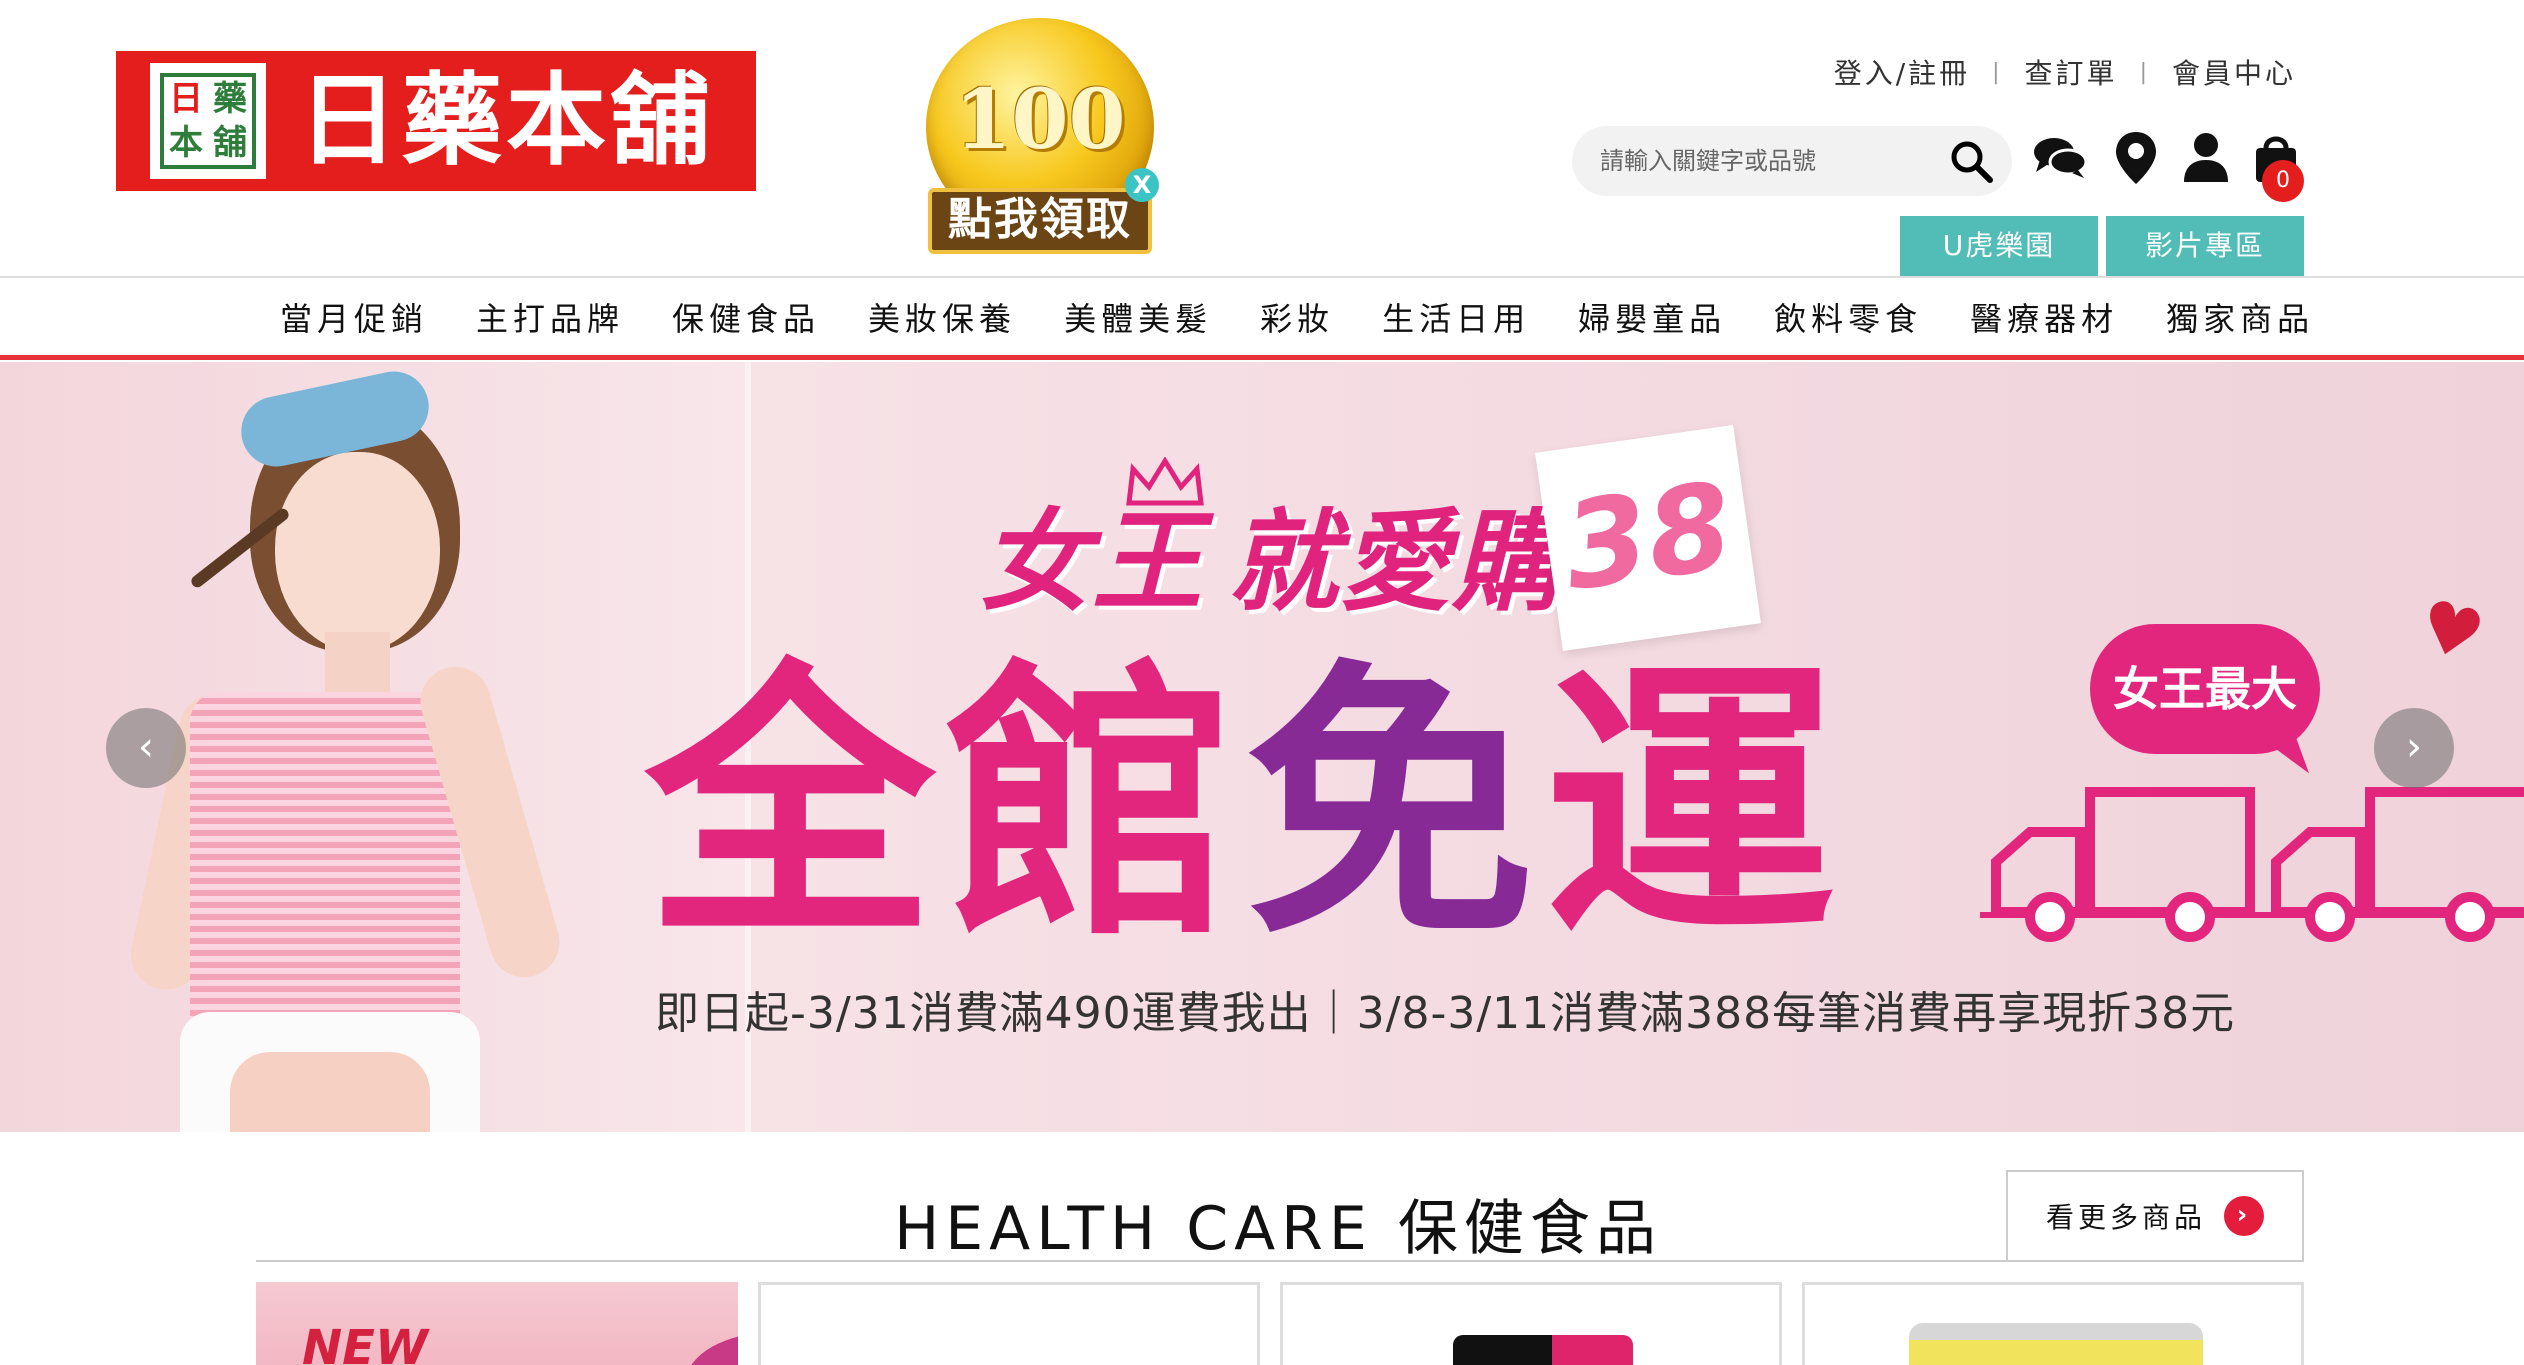 Image resolution: width=2524 pixels, height=1365 pixels. What do you see at coordinates (2044, 317) in the screenshot?
I see `nav-item-medical: 醫療器材` at bounding box center [2044, 317].